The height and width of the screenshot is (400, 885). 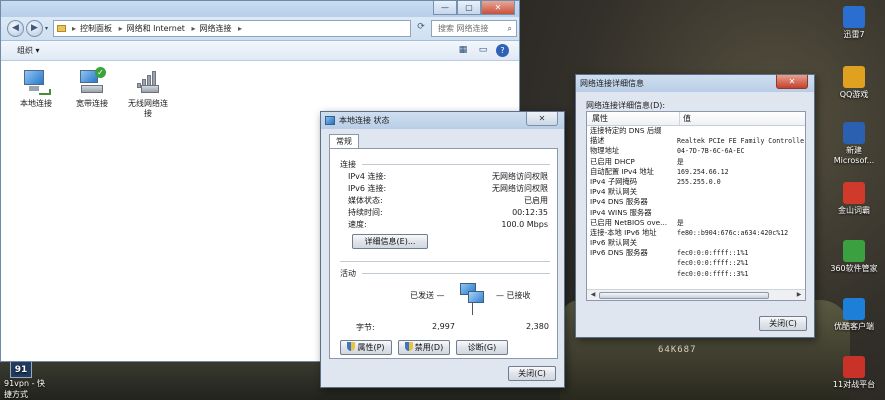 I want to click on details-row: 物理地址 04-7D-7B-6C-6A-EC, so click(x=696, y=151).